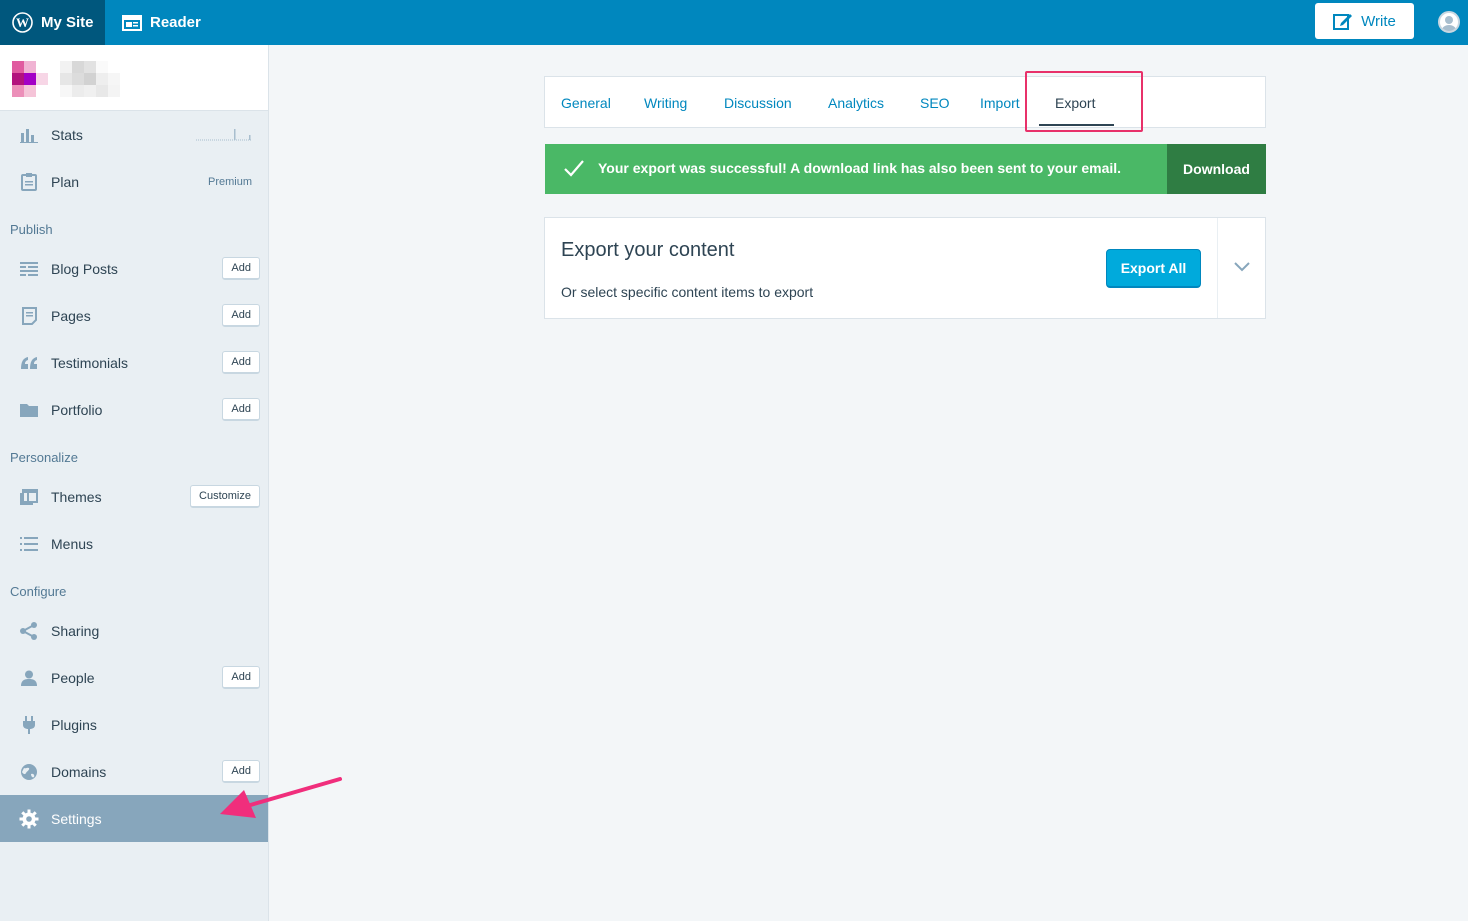  What do you see at coordinates (29, 410) in the screenshot?
I see `folder-icon` at bounding box center [29, 410].